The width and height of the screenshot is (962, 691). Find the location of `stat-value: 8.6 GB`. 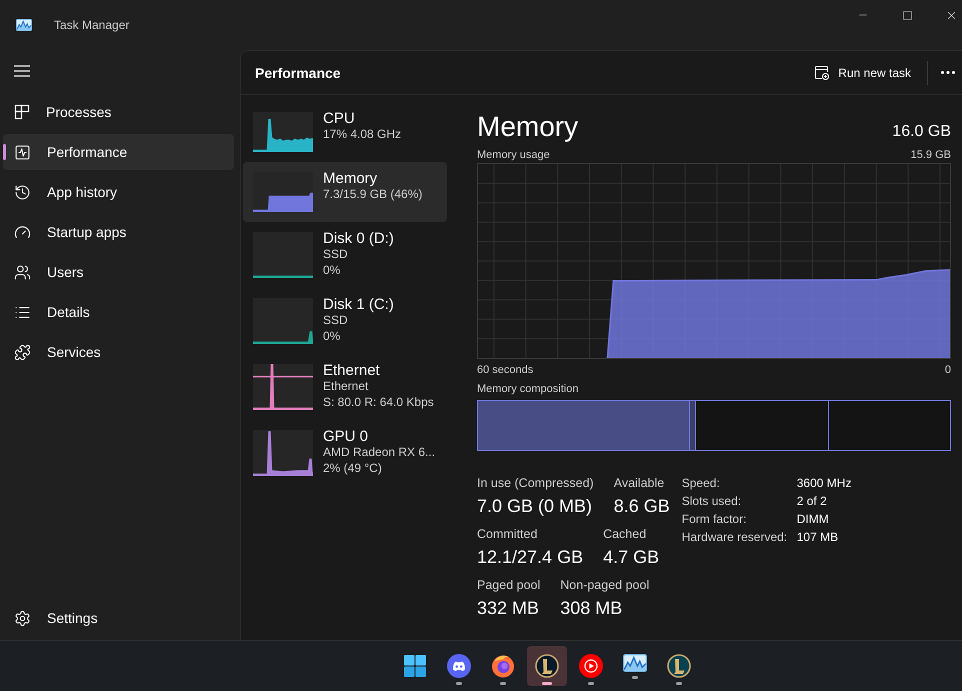

stat-value: 8.6 GB is located at coordinates (642, 506).